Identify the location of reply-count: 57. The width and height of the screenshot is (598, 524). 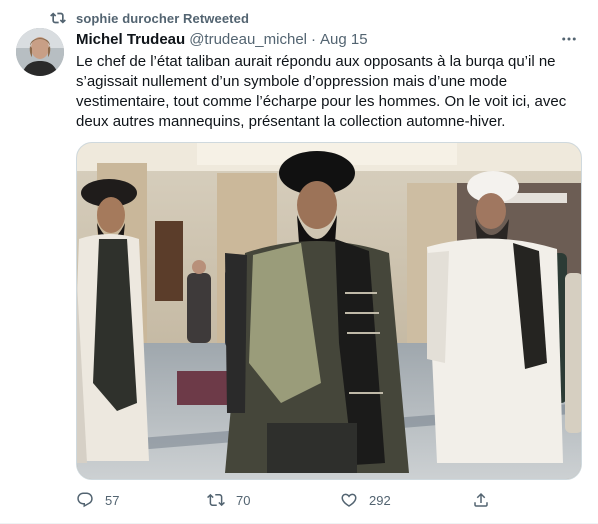
(112, 500).